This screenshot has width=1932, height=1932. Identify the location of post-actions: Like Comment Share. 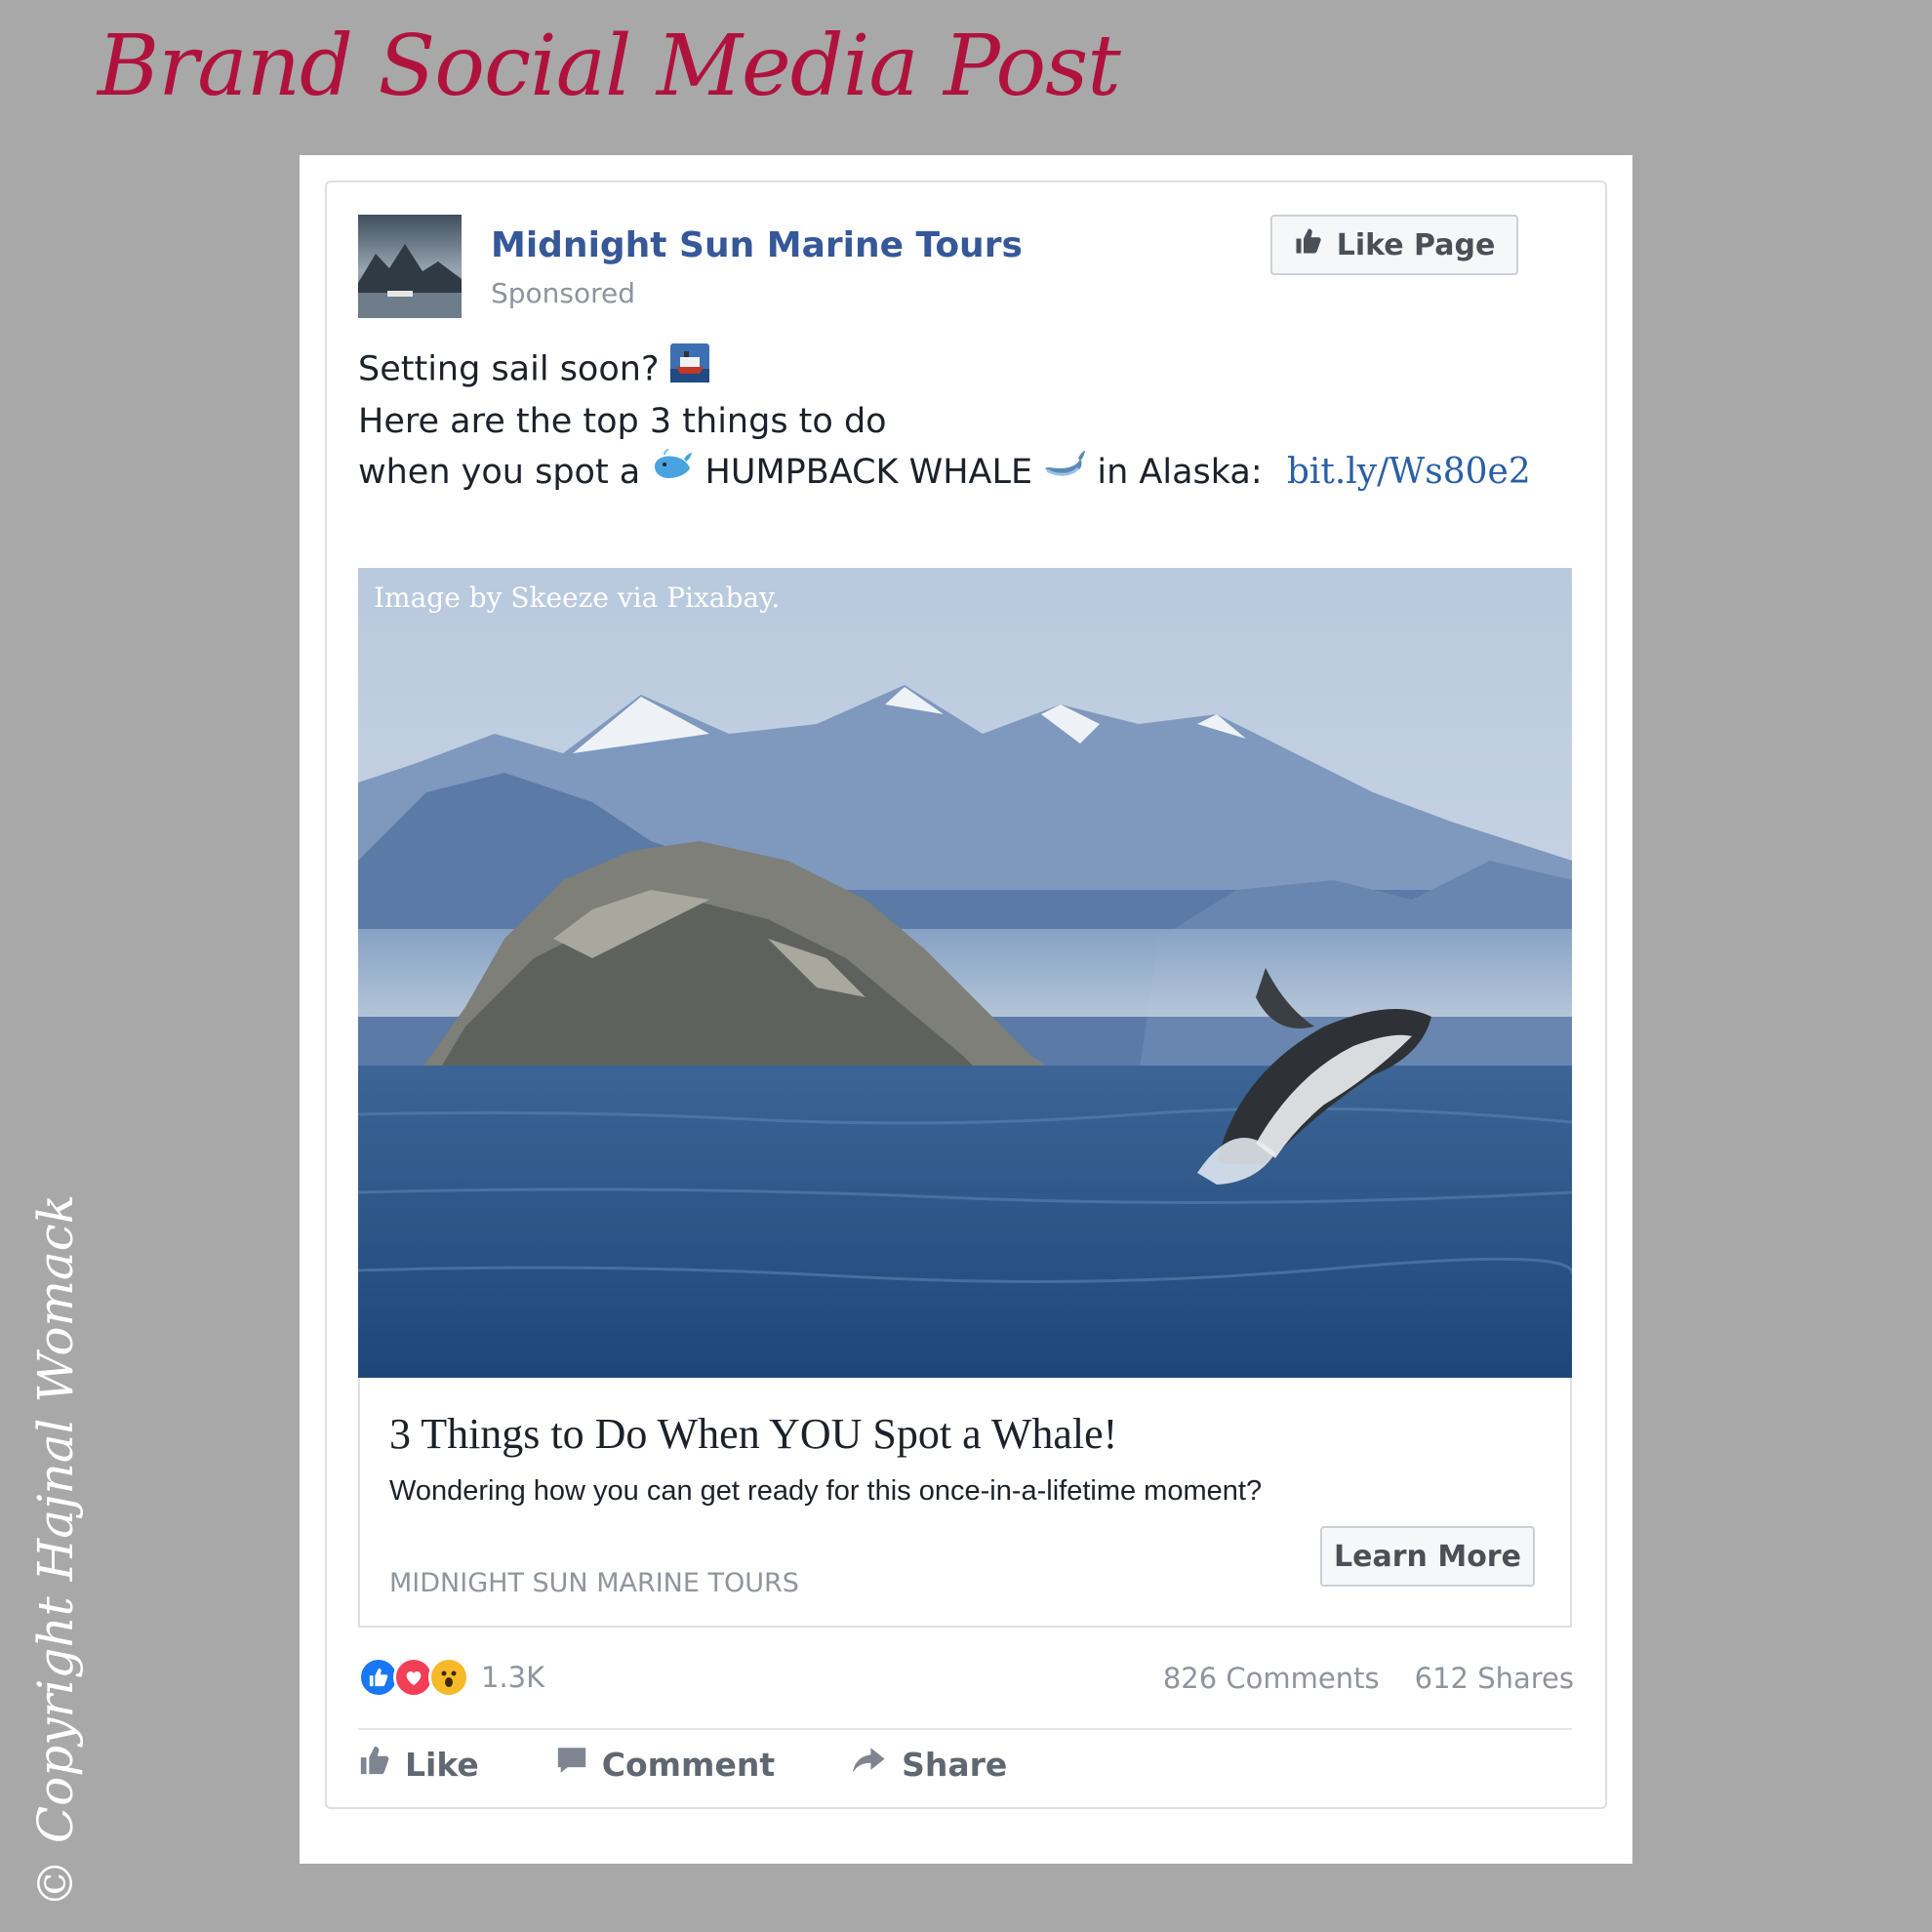
(720, 1764).